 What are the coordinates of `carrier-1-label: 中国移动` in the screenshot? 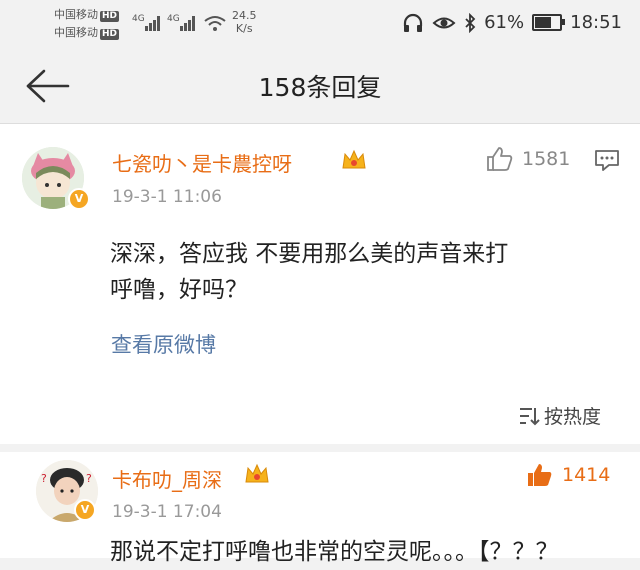 It's located at (76, 14).